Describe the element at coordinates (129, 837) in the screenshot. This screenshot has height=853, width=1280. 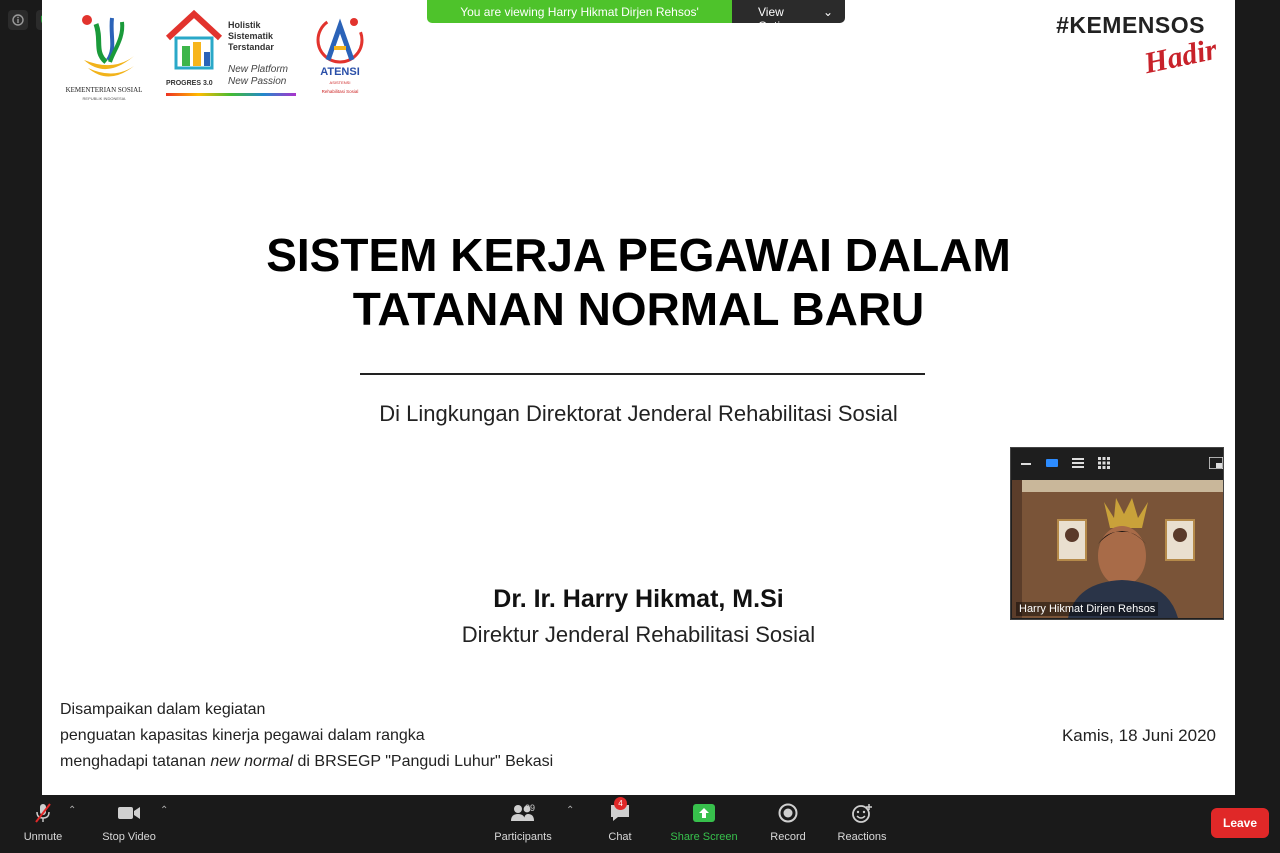
I see `stop-video-label: Stop Video` at that location.